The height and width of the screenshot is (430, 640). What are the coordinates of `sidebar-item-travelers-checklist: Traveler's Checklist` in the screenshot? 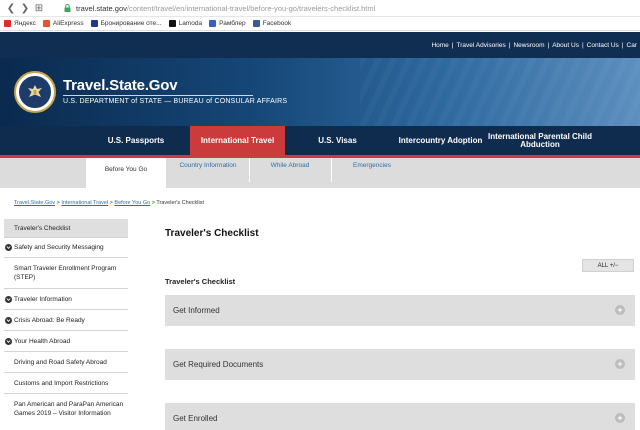 It's located at (66, 228).